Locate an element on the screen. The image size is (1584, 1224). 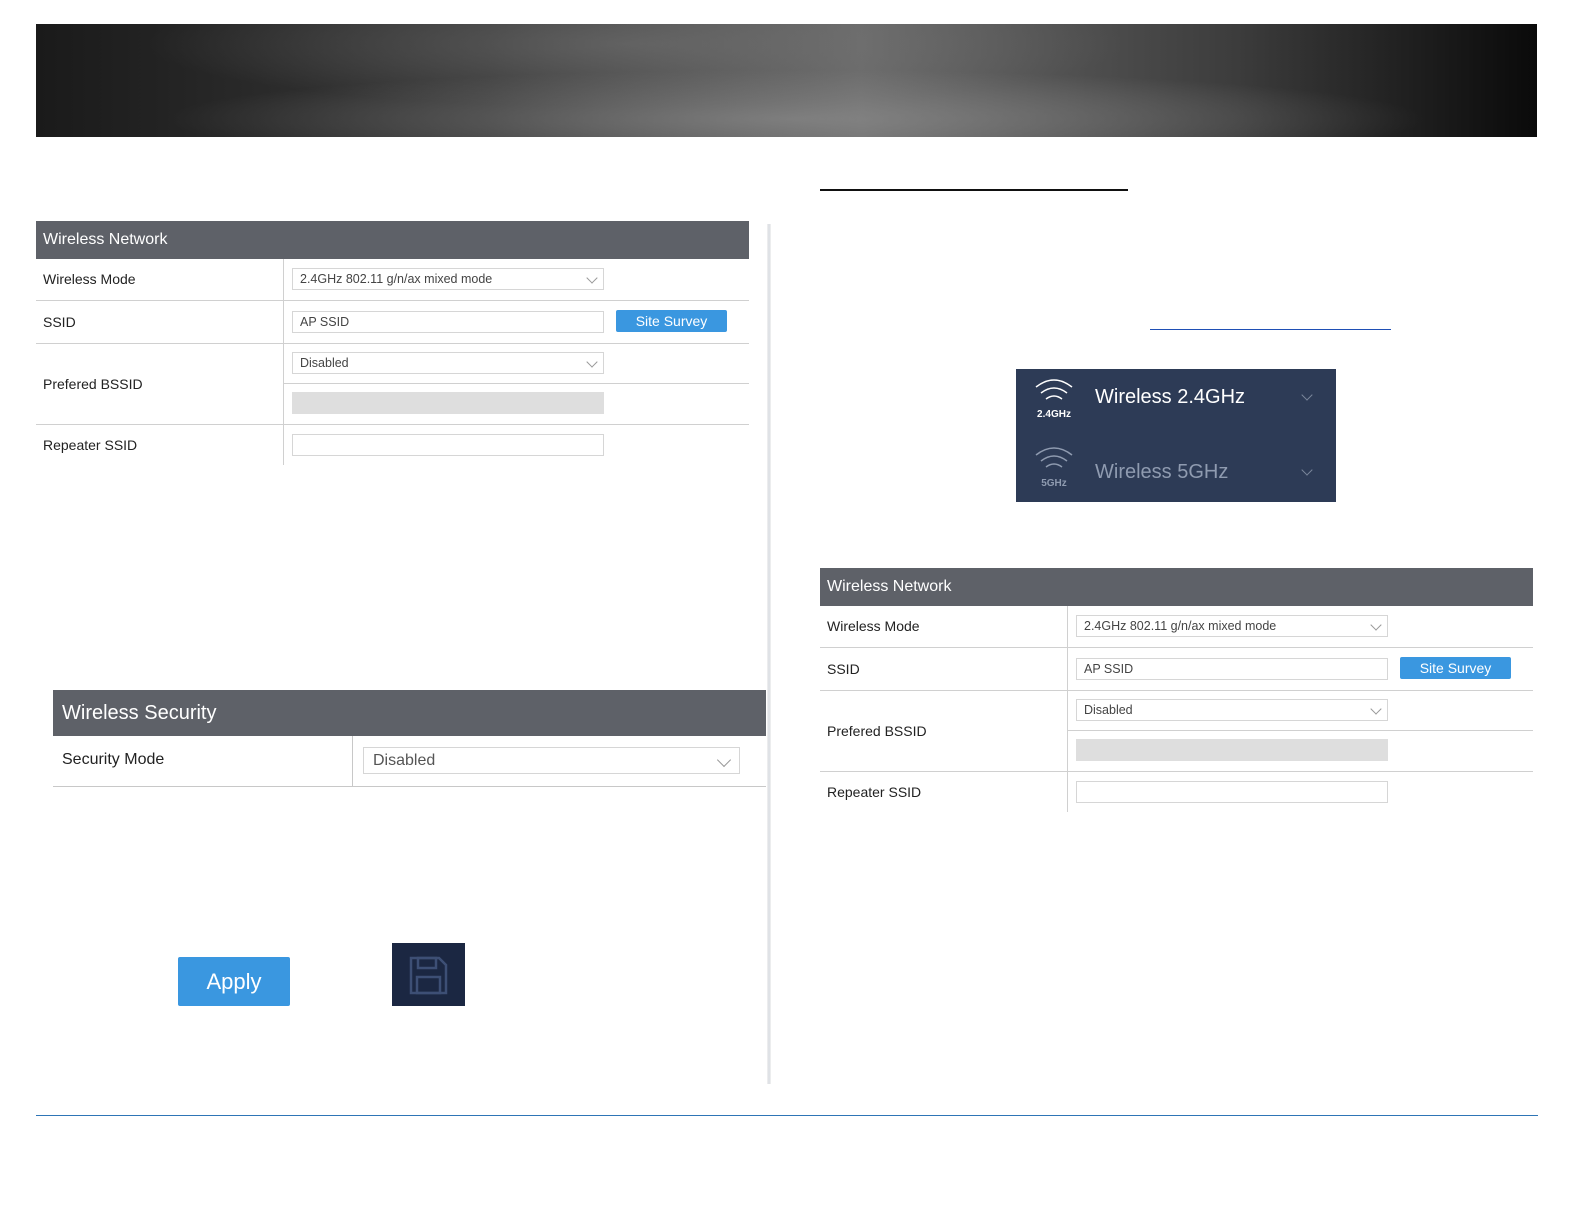
security-mode-select: Disabled is located at coordinates (551, 760).